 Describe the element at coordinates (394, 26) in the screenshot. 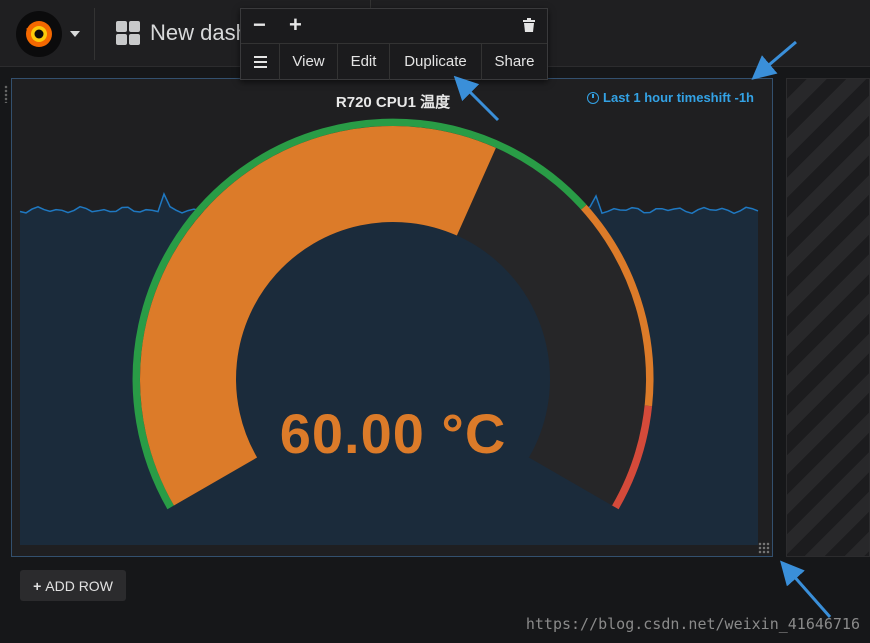

I see `panel-menu-top-row: − +` at that location.